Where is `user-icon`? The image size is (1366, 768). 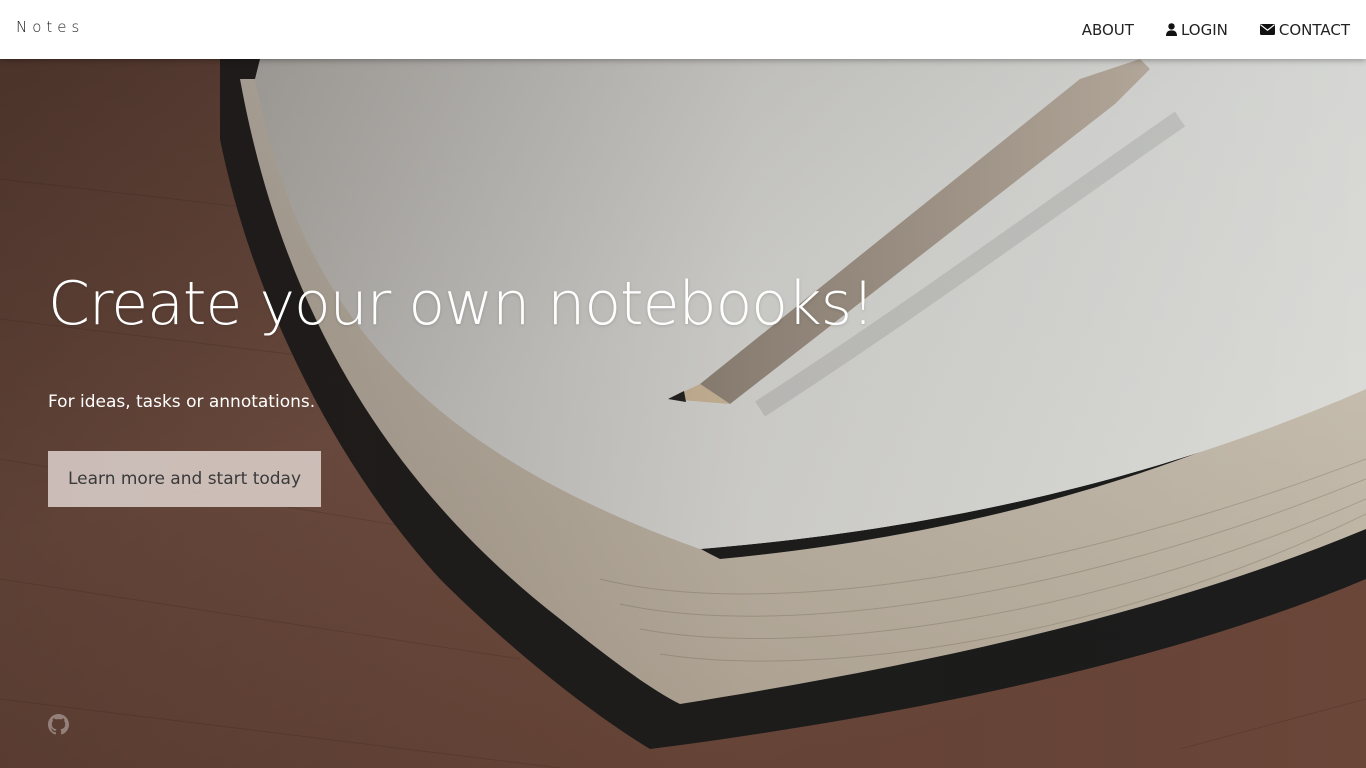 user-icon is located at coordinates (1171, 29).